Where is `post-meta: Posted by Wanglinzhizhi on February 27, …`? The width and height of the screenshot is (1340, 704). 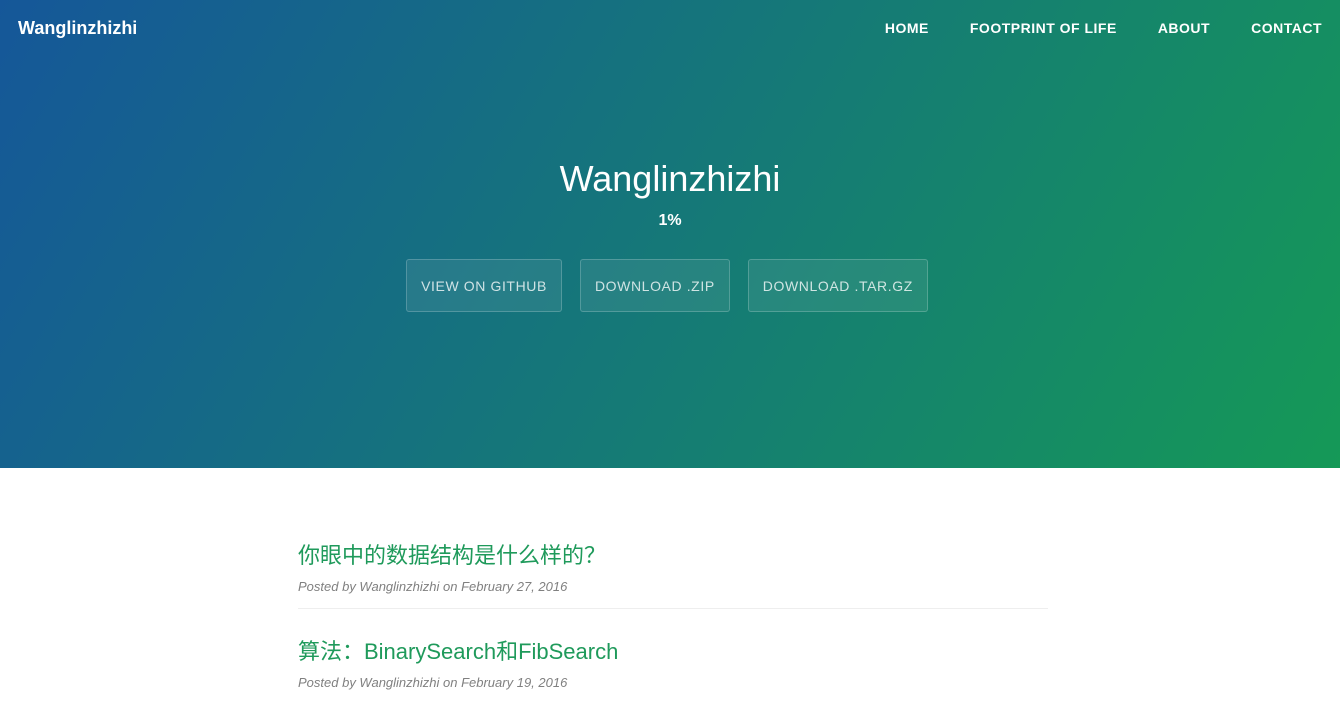
post-meta: Posted by Wanglinzhizhi on February 27, … is located at coordinates (433, 586).